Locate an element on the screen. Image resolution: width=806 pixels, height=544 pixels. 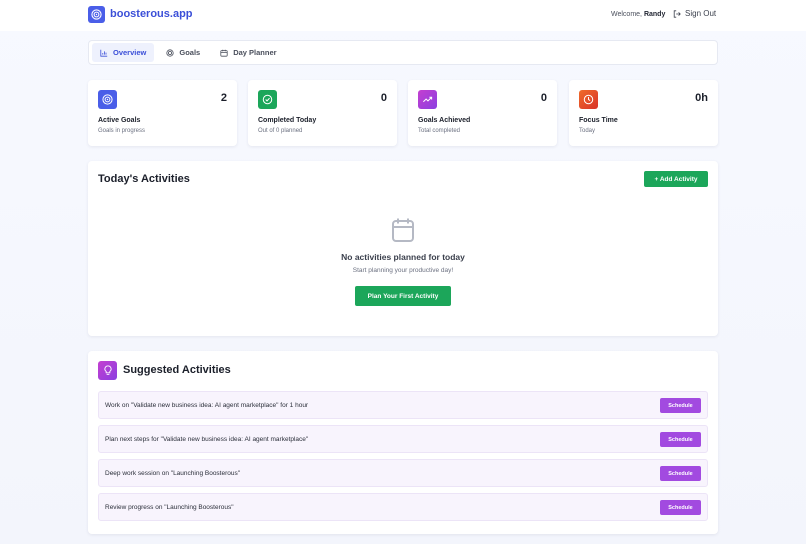
stat-title: Completed Today is located at coordinates (287, 120).